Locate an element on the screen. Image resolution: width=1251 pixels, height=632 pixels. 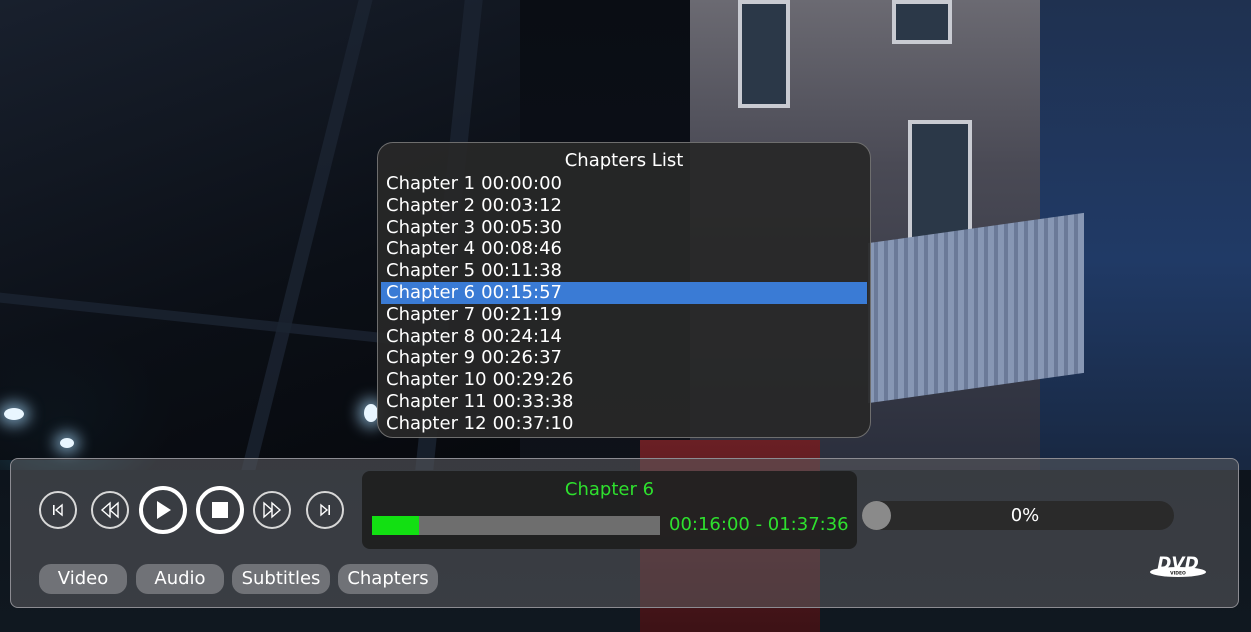
chapter-time: 00:03:12 is located at coordinates (521, 205).